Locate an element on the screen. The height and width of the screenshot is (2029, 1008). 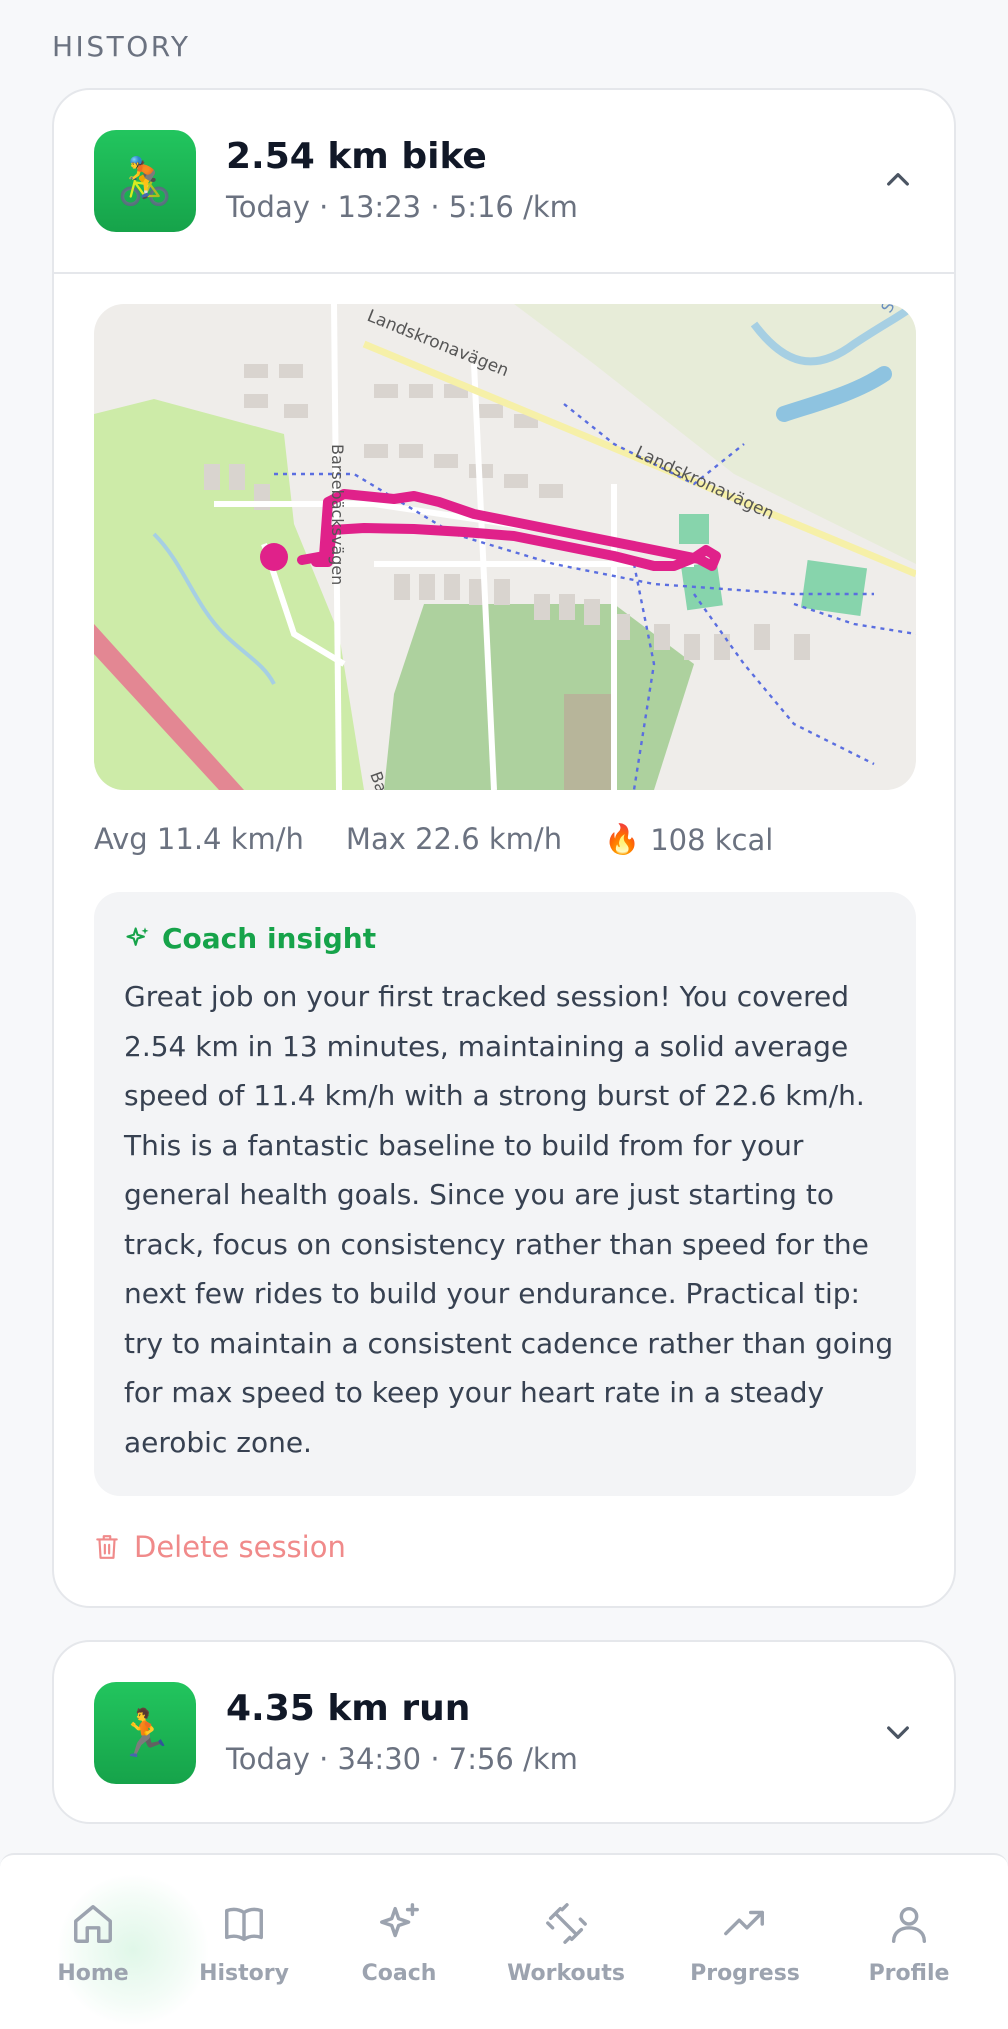
bike-icon: 🚴 is located at coordinates (145, 181).